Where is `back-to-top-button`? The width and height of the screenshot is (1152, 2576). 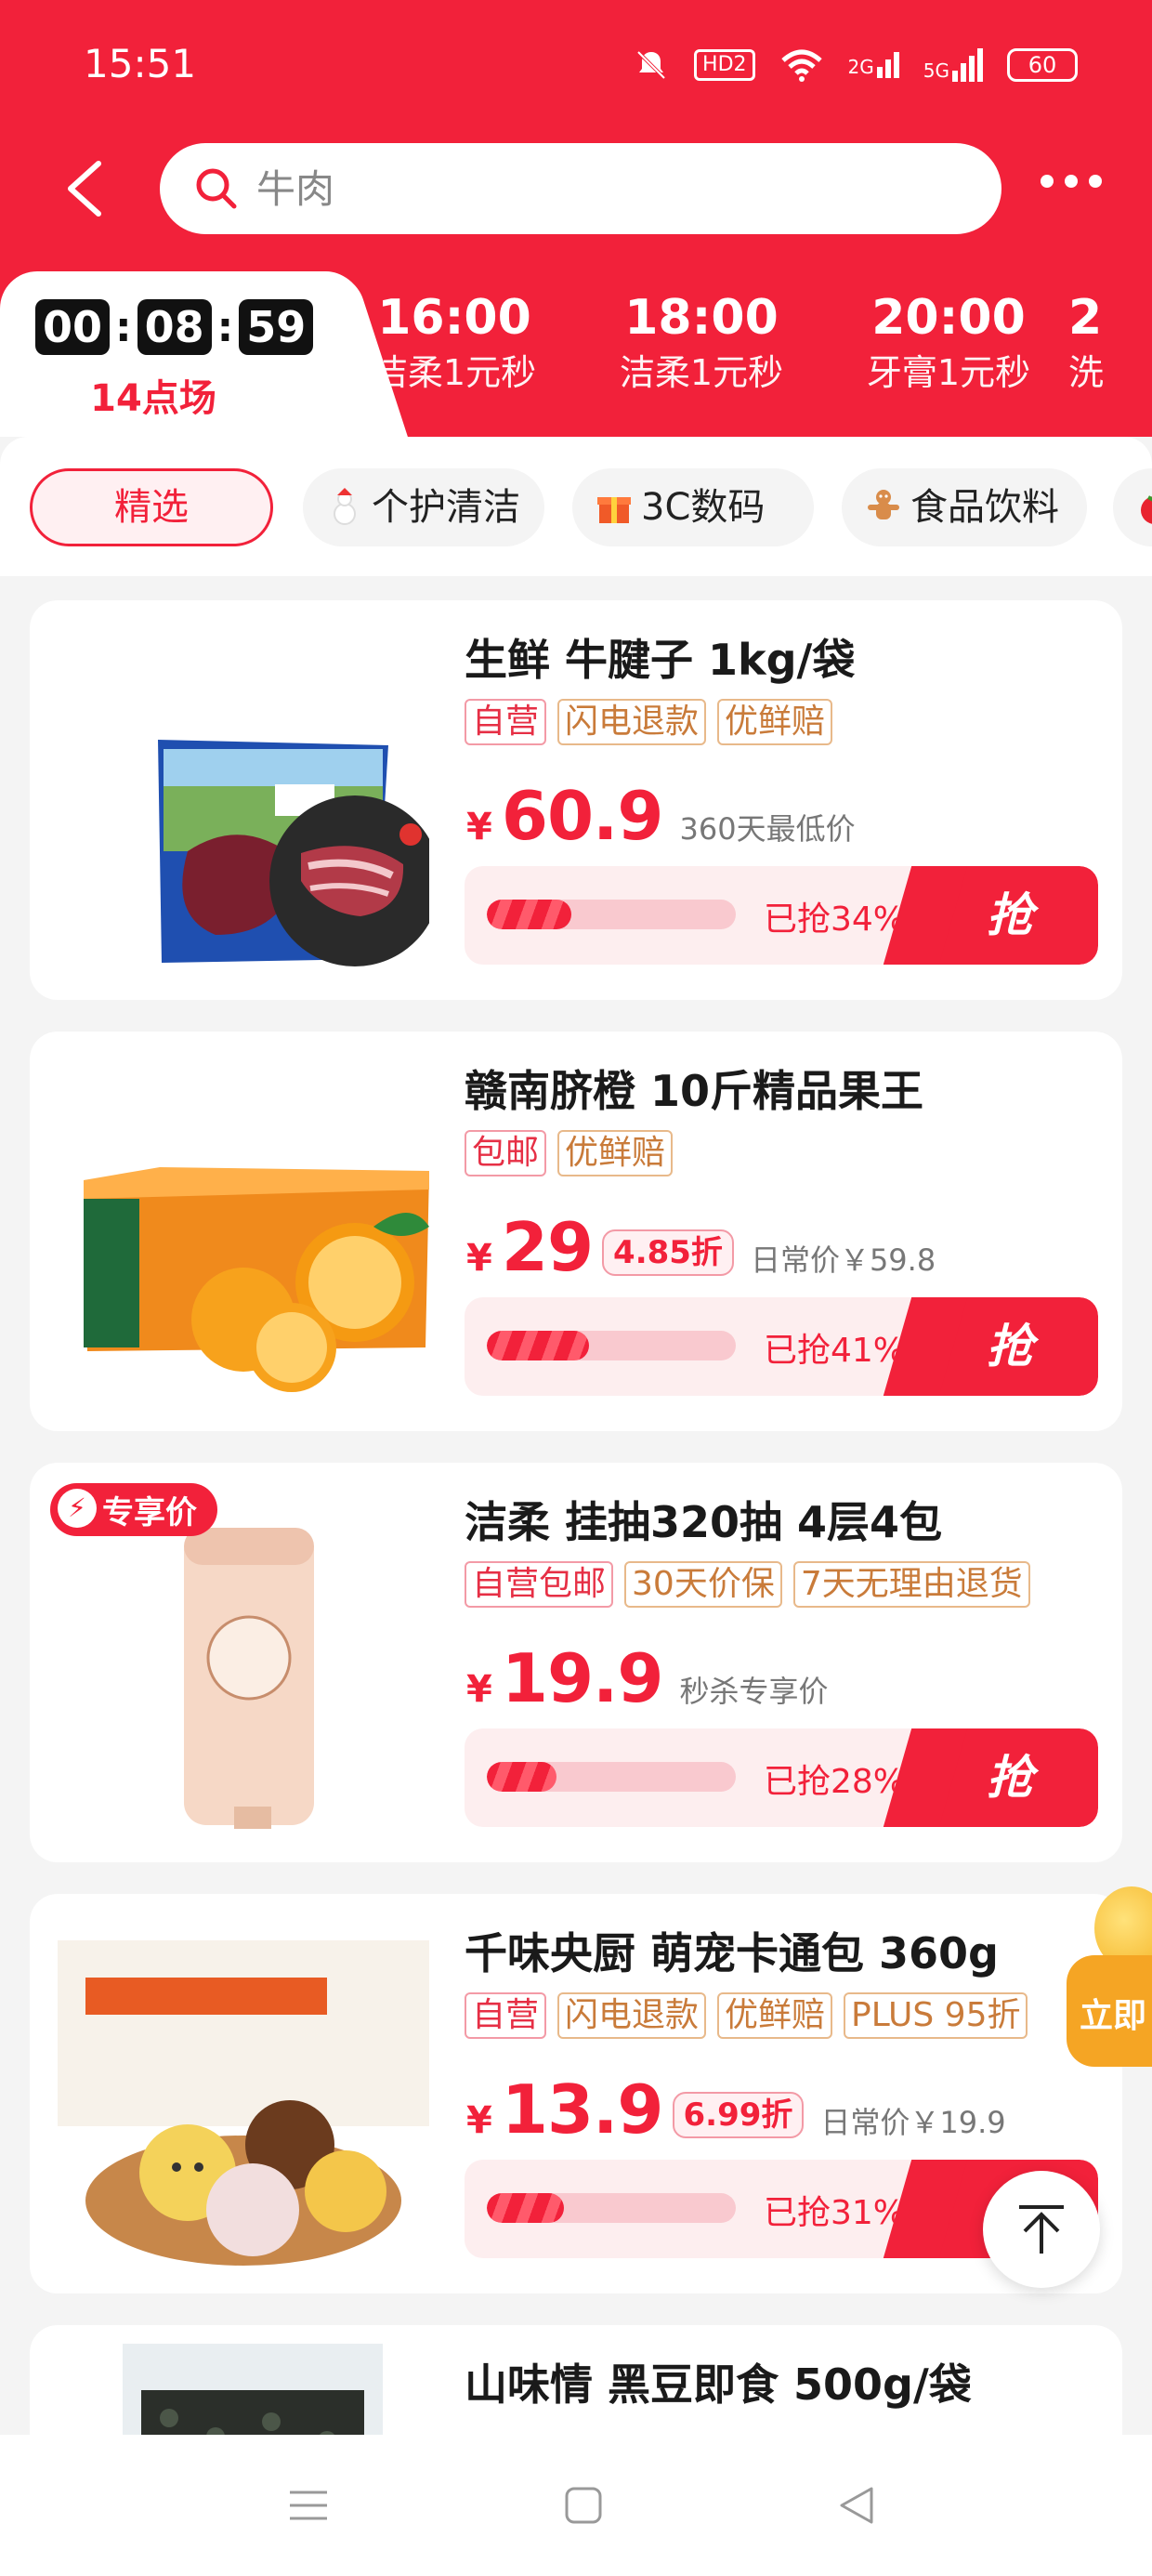 back-to-top-button is located at coordinates (1041, 2229).